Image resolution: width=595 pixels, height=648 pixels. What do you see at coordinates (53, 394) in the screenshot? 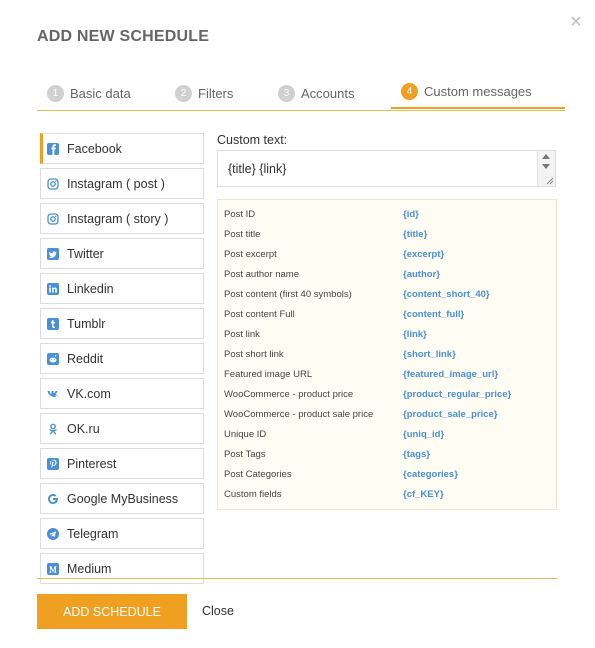
I see `vk-icon` at bounding box center [53, 394].